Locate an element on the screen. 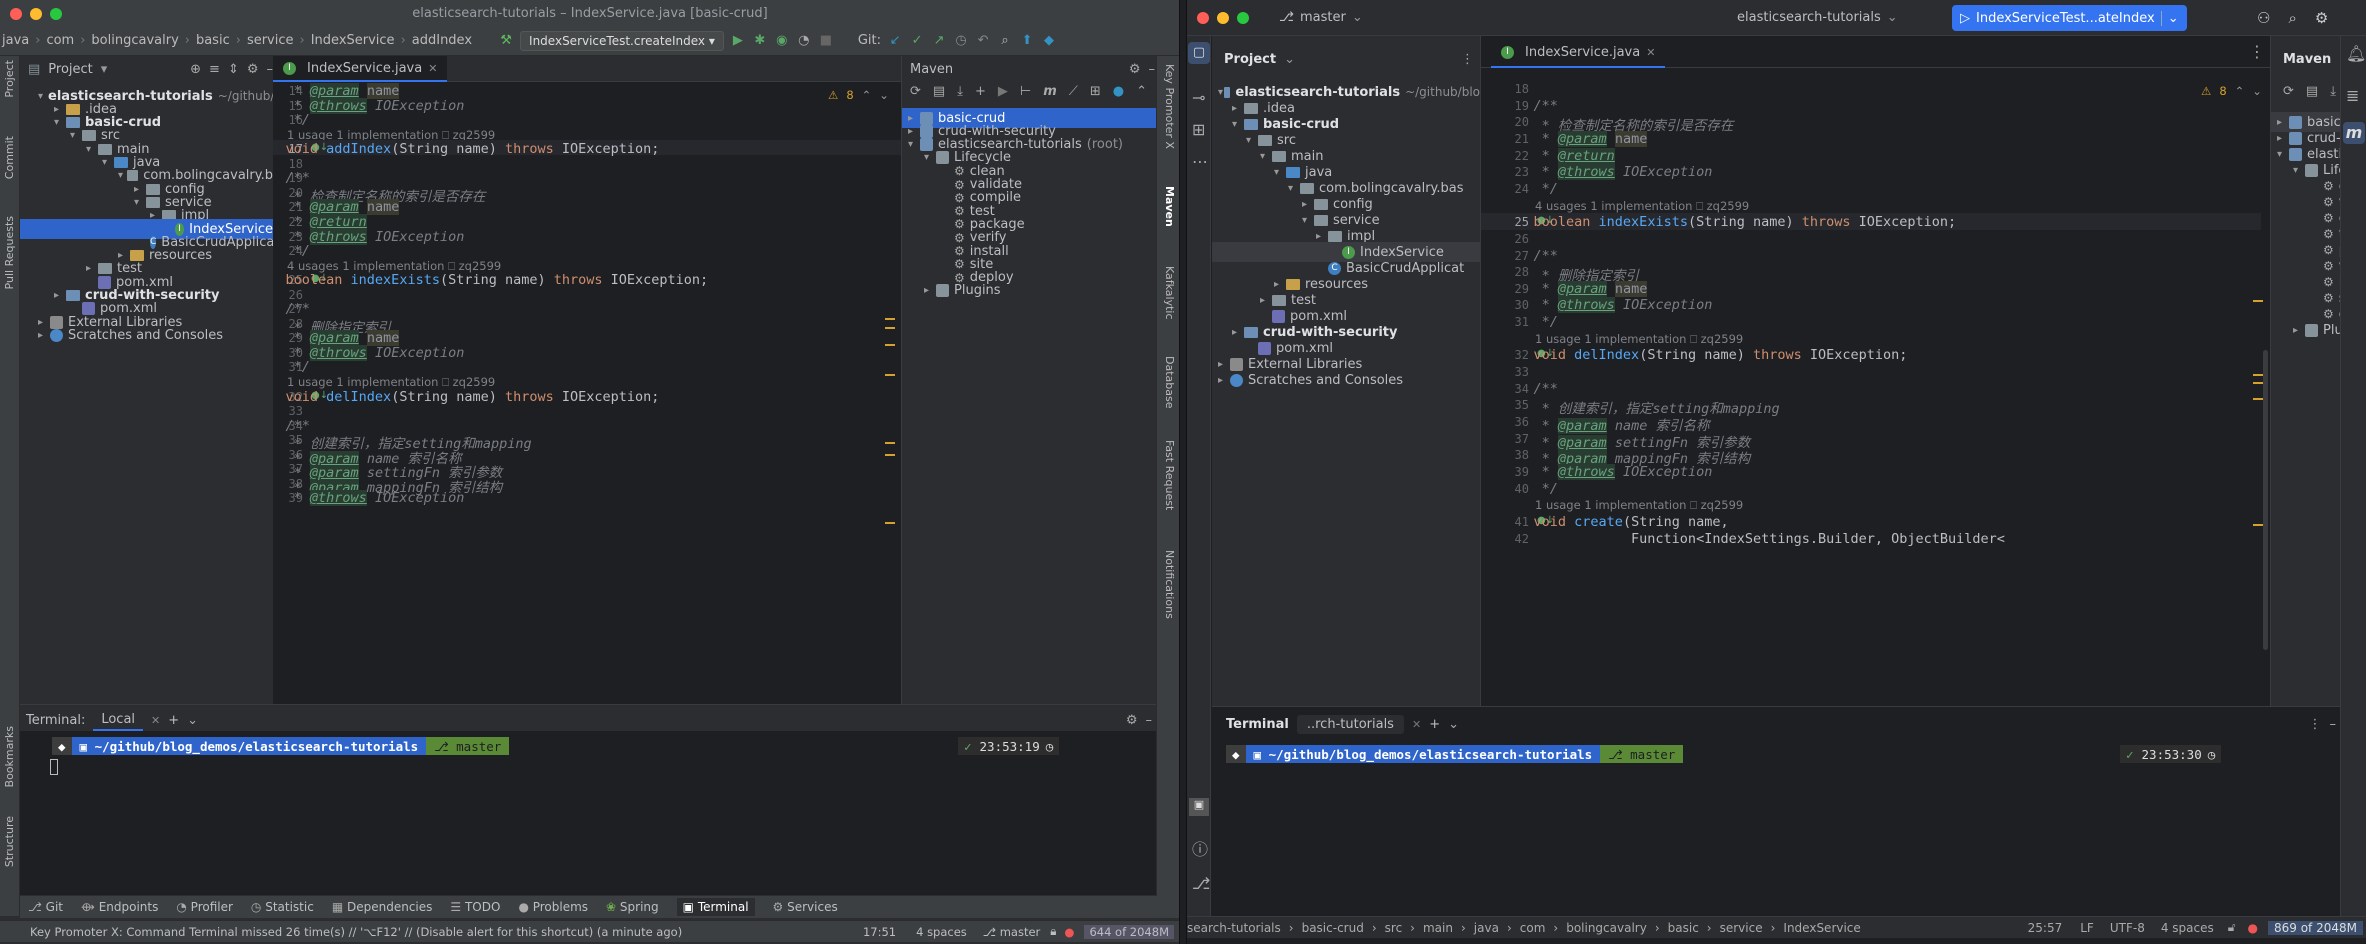 Image resolution: width=2366 pixels, height=944 pixels. tool-kafkalytic: Kafkalytic is located at coordinates (1169, 293).